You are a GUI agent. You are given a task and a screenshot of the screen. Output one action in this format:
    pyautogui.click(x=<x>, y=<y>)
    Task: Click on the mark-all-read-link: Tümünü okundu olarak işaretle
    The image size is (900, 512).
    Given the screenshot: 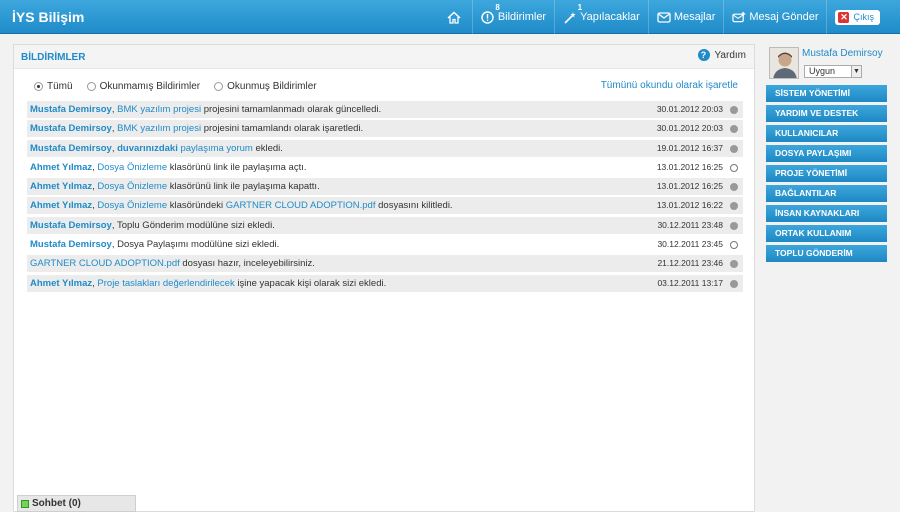 What is the action you would take?
    pyautogui.click(x=669, y=85)
    